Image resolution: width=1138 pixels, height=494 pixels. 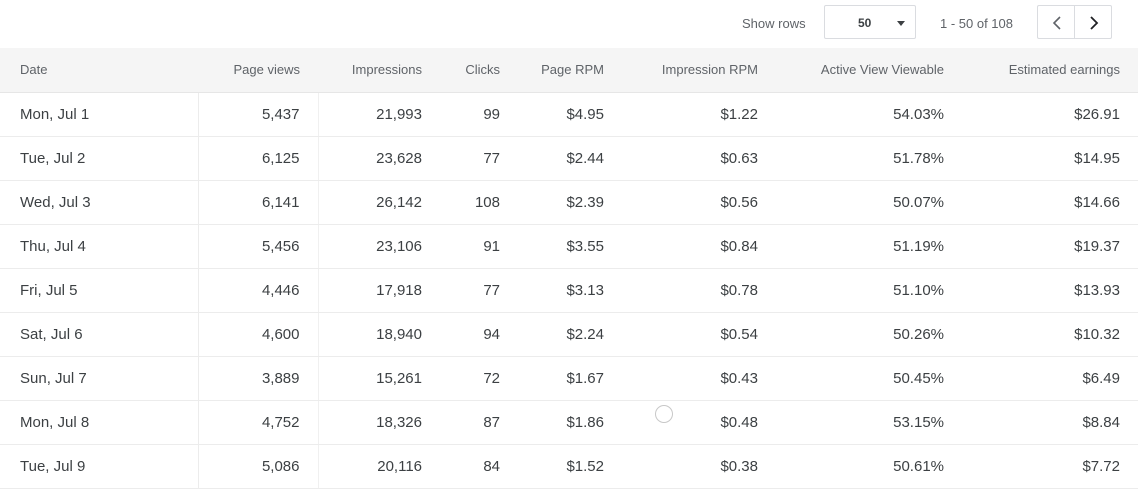 I want to click on cell-page-views: 3,889, so click(x=258, y=378).